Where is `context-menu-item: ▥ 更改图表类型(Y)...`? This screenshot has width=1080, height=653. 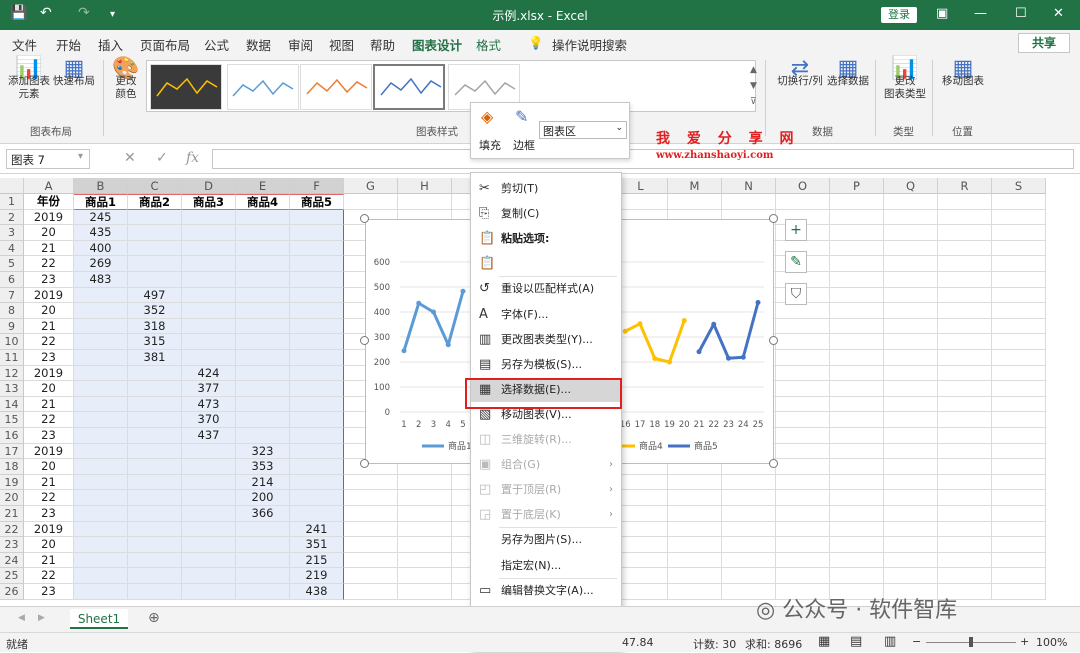 context-menu-item: ▥ 更改图表类型(Y)... is located at coordinates (546, 340).